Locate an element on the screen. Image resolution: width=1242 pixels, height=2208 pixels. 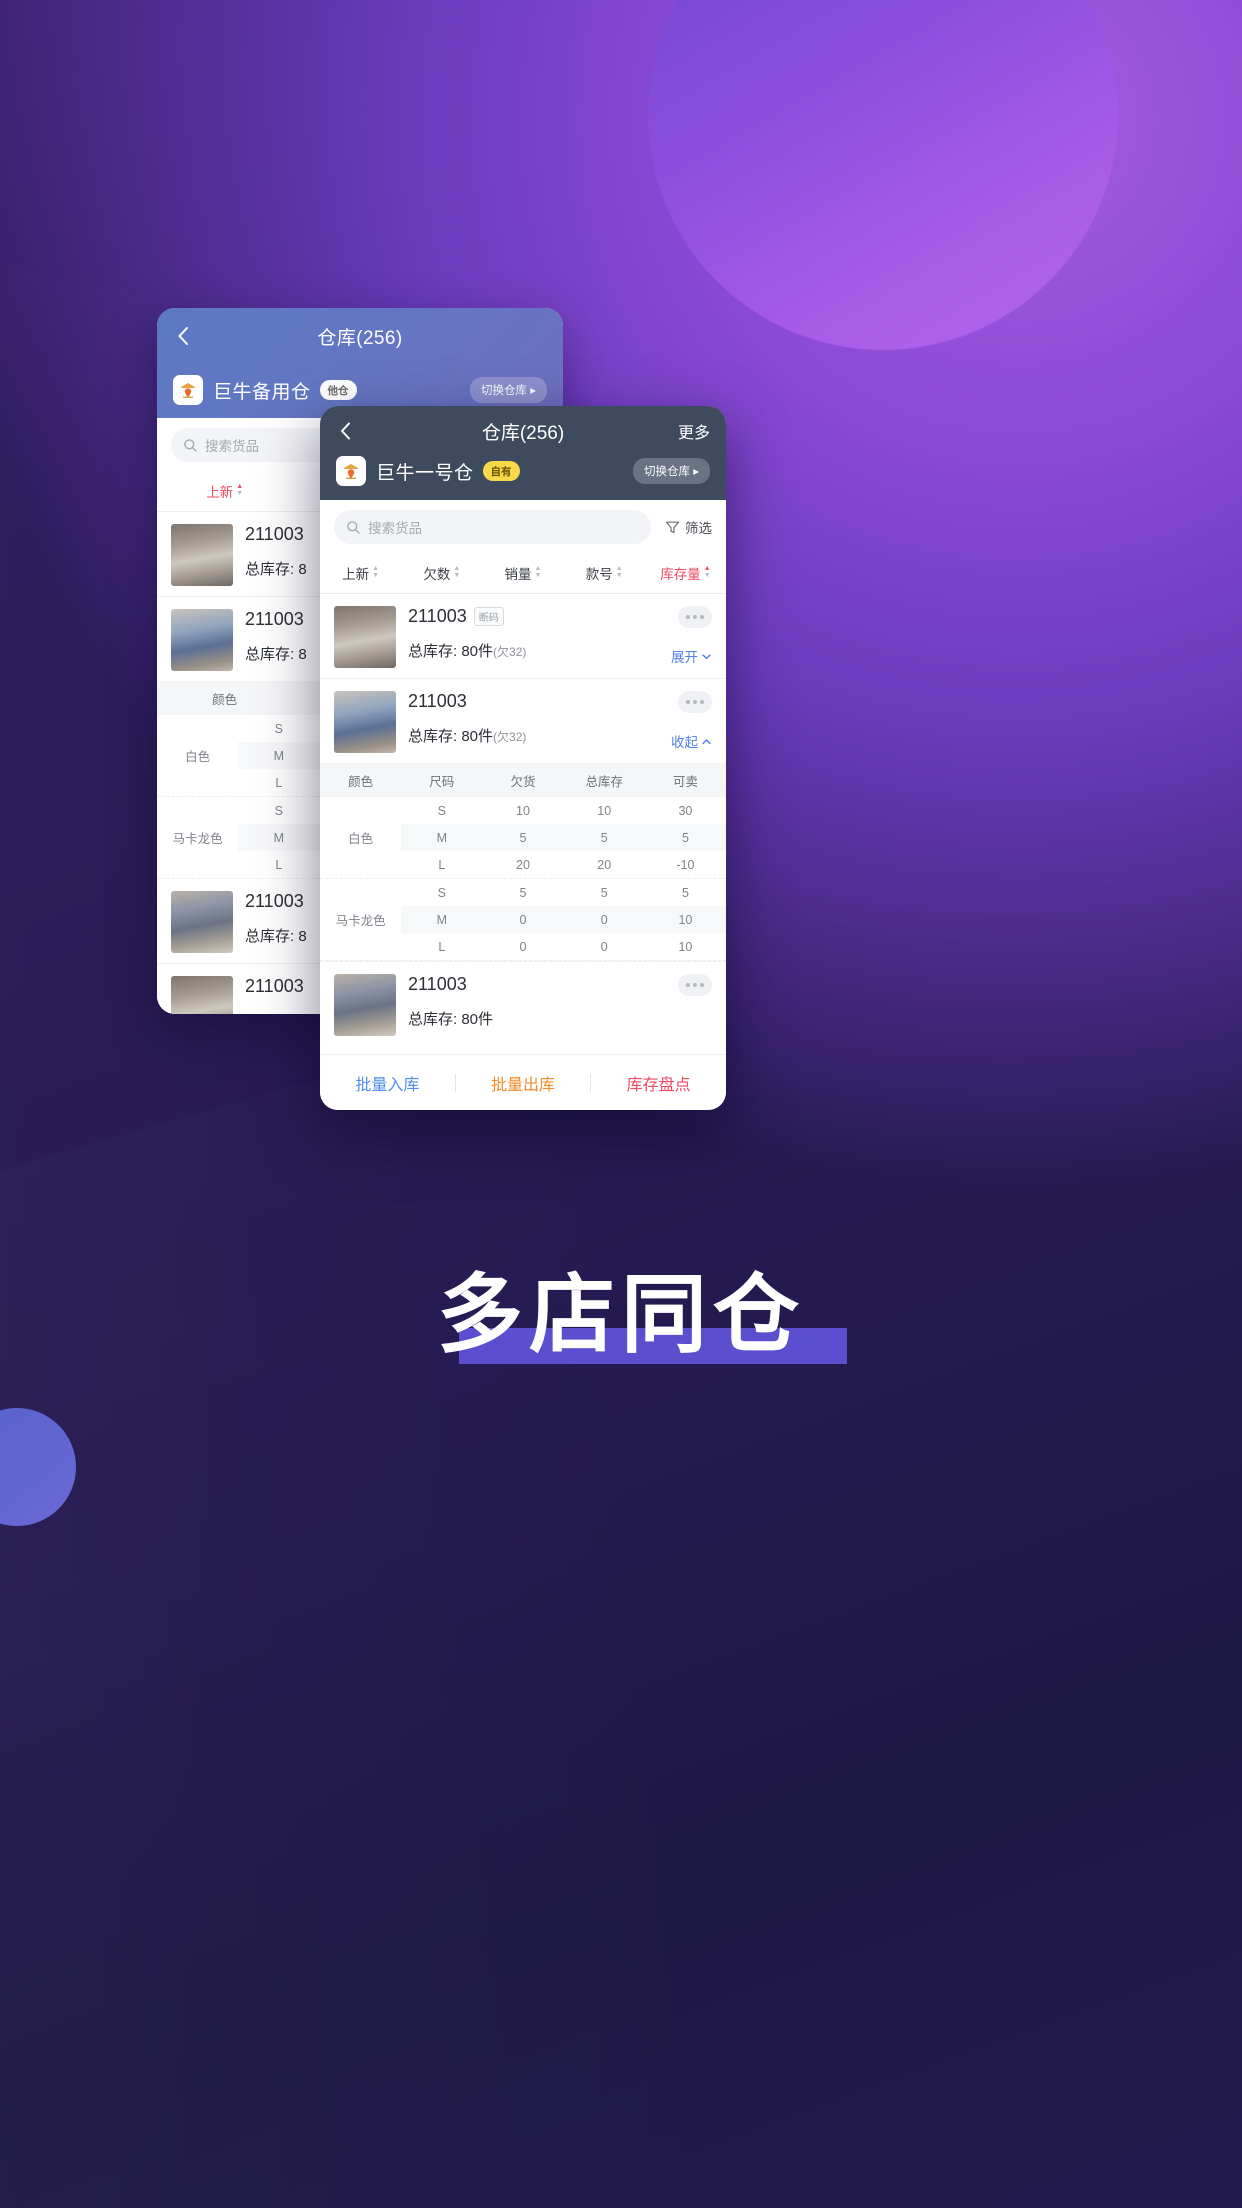
back-card-title: 仓库(256) is located at coordinates (360, 338).